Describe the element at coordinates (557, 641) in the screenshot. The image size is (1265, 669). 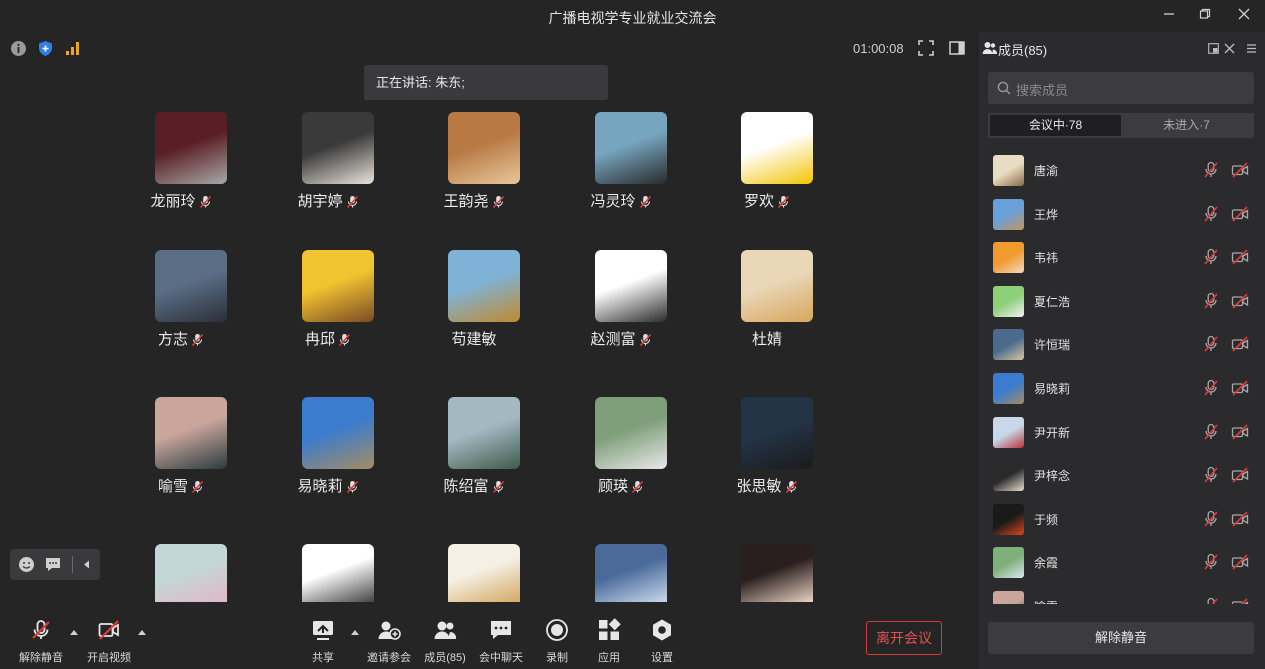
I see `record-button: 录制` at that location.